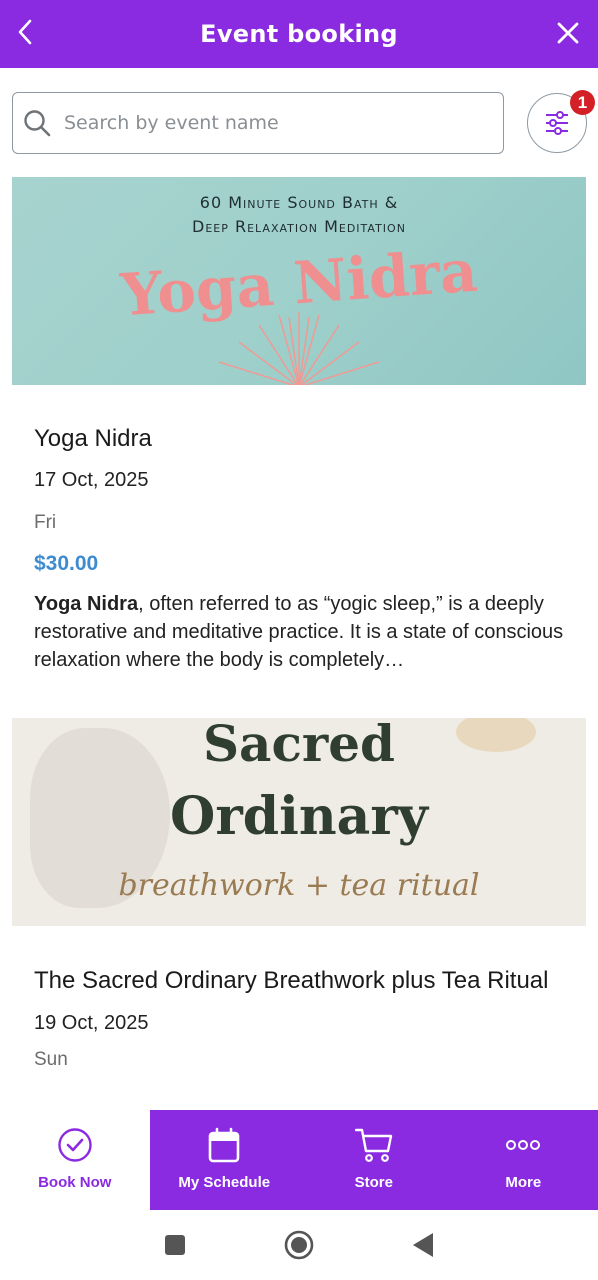  I want to click on search-row: 1, so click(303, 122).